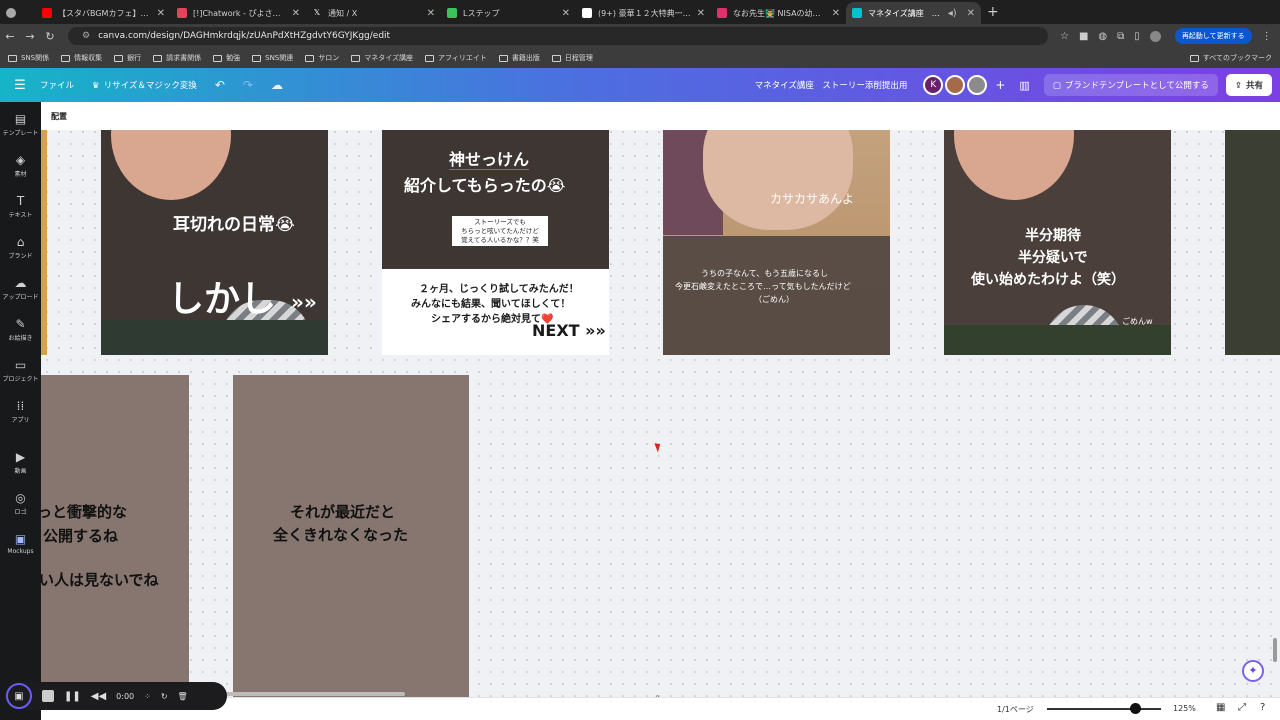 The image size is (1280, 720). Describe the element at coordinates (657, 698) in the screenshot. I see `expand-icon: ⌃` at that location.